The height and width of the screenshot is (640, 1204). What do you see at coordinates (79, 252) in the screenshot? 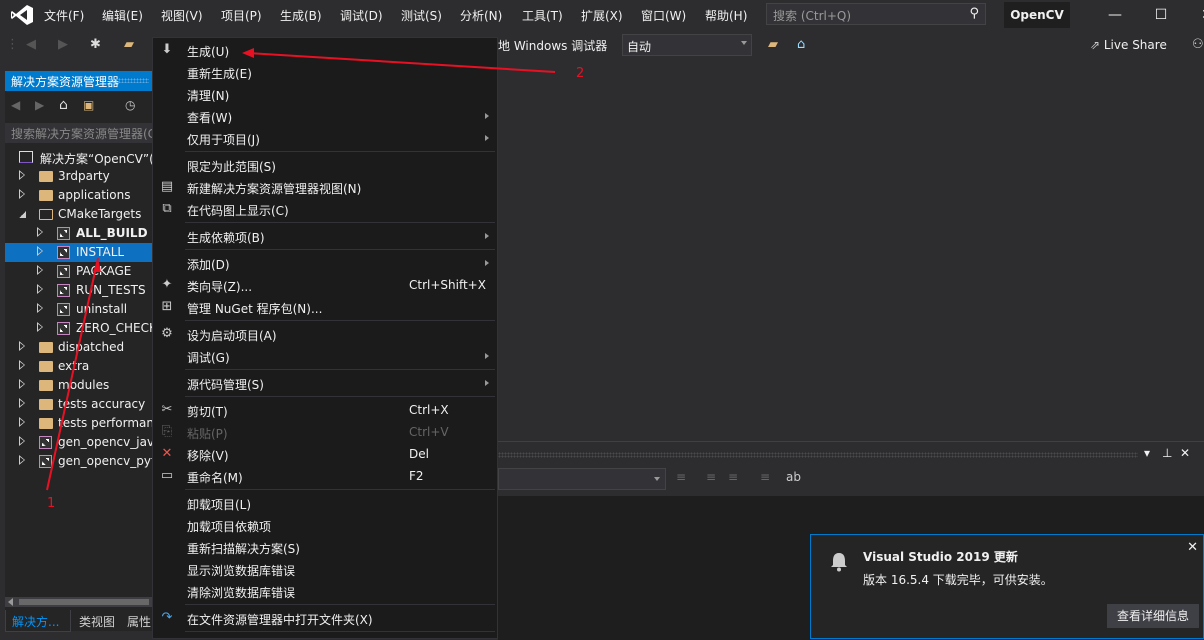
I see `tree-item: INSTALL` at bounding box center [79, 252].